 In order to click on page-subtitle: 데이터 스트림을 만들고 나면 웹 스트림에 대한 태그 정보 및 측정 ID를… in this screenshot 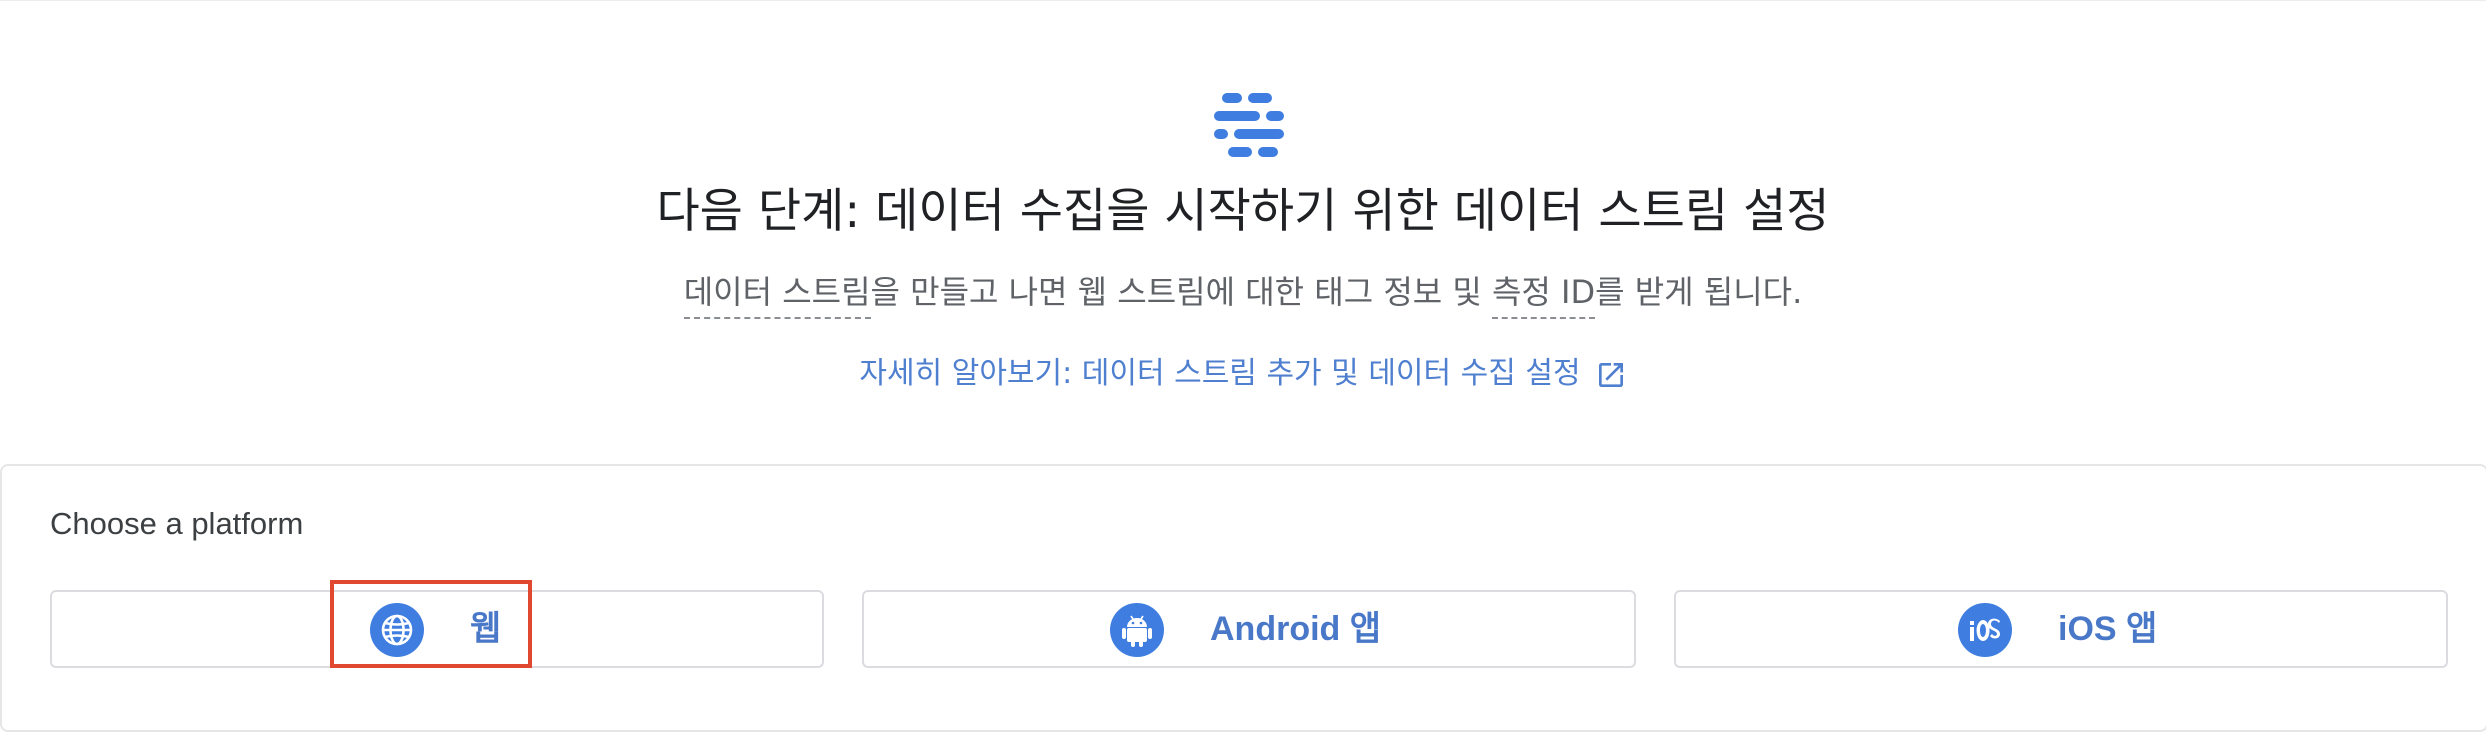, I will do `click(1243, 294)`.